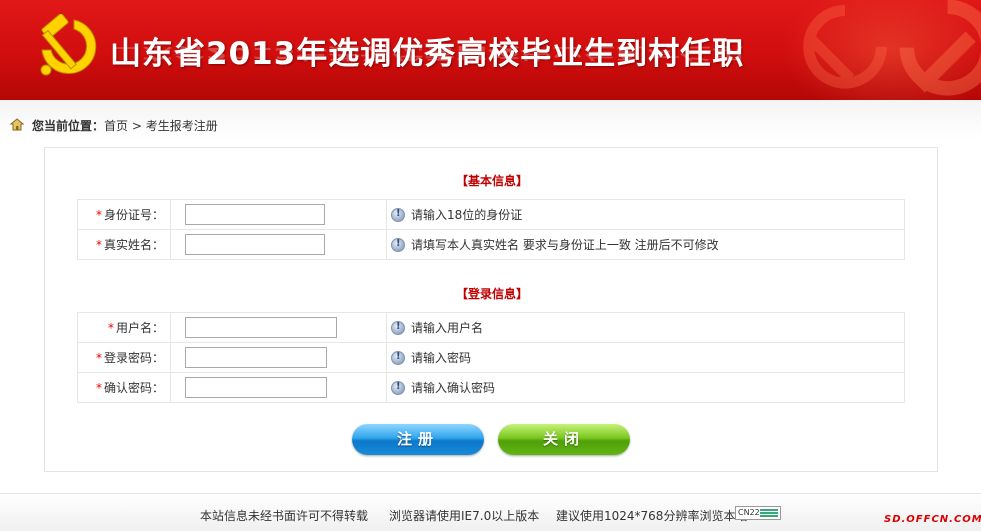 The width and height of the screenshot is (981, 531). I want to click on password-input, so click(256, 357).